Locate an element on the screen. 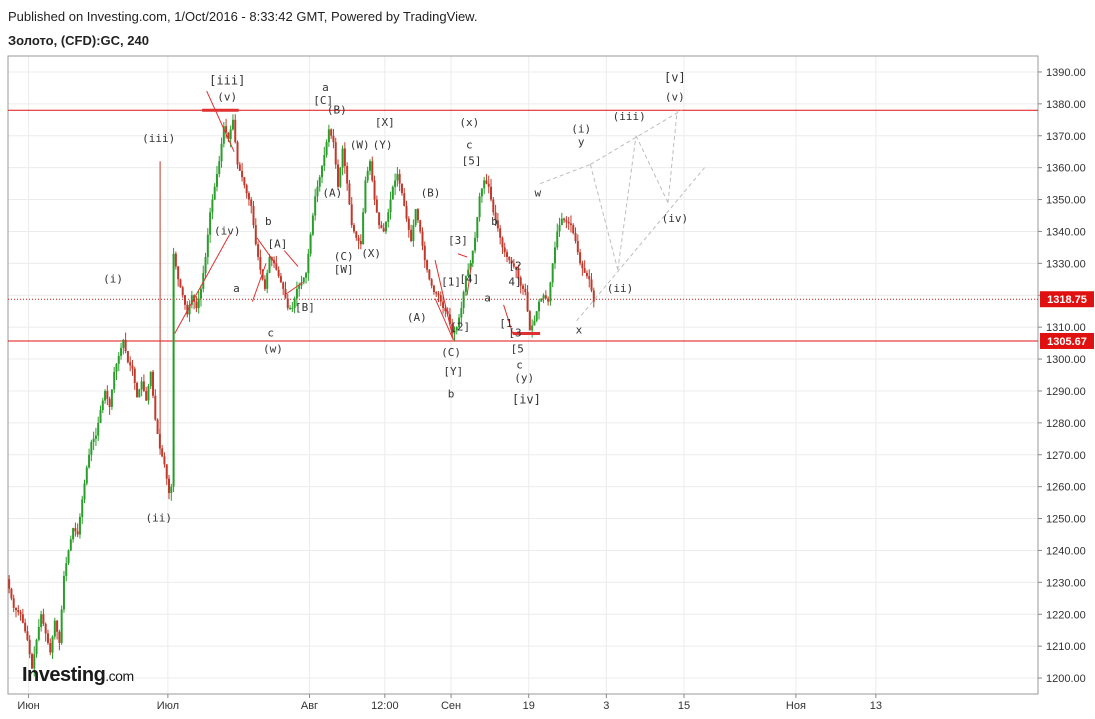 Image resolution: width=1095 pixels, height=719 pixels. wave-label: [1] is located at coordinates (451, 282).